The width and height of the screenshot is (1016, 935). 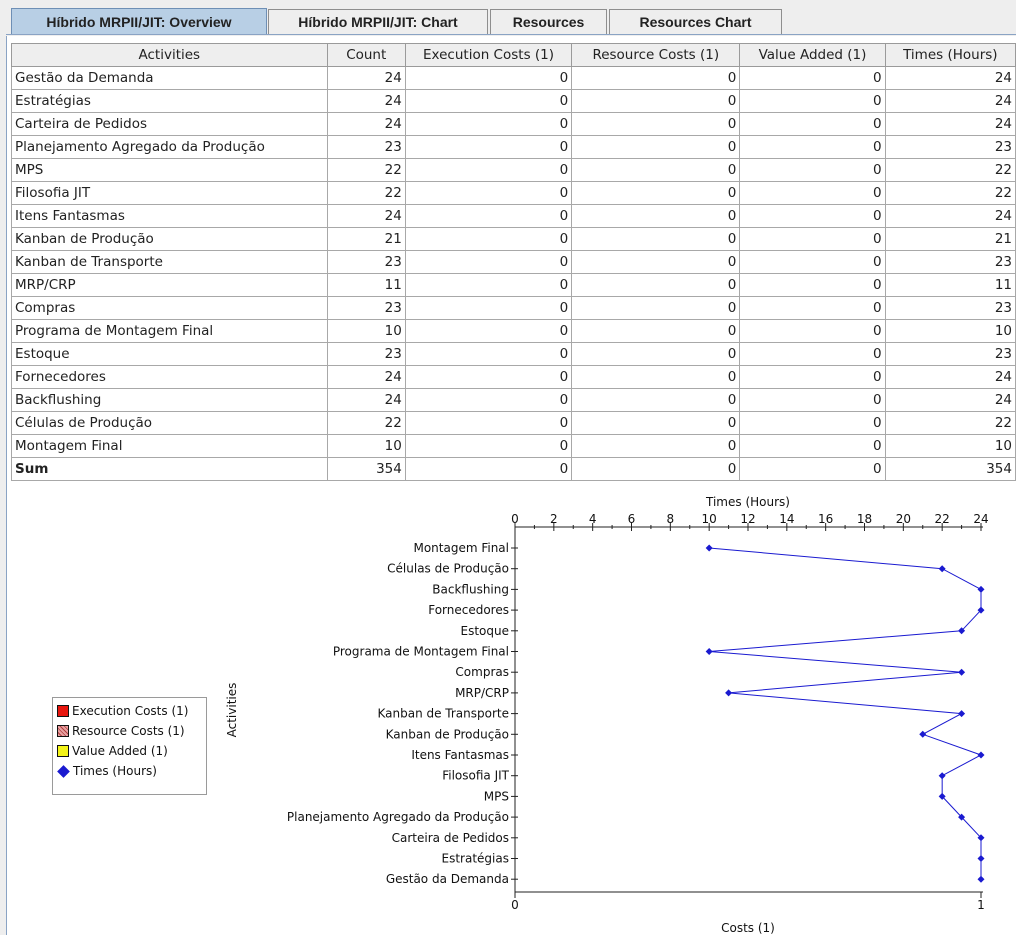 I want to click on top-tick-label: 14, so click(x=786, y=519).